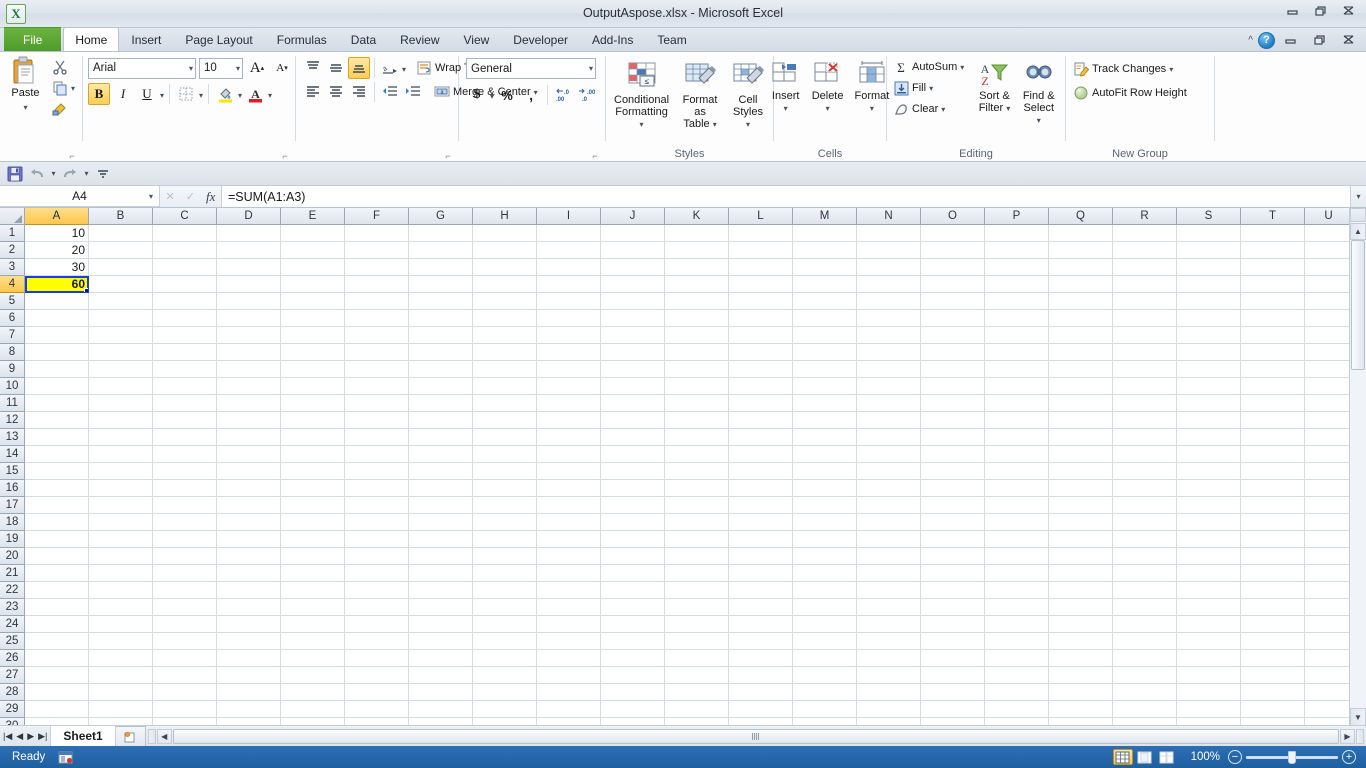  Describe the element at coordinates (1273, 539) in the screenshot. I see `cell-T19` at that location.